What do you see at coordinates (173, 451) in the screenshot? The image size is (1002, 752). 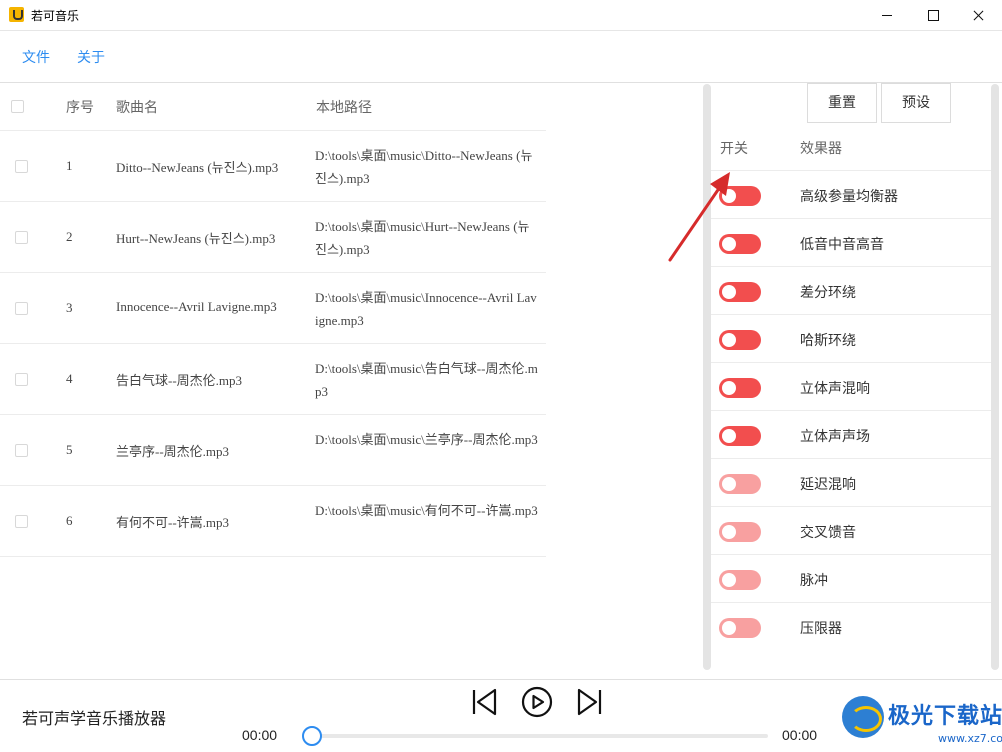 I see `cell-song-name: 兰亭序--周杰伦.mp3` at bounding box center [173, 451].